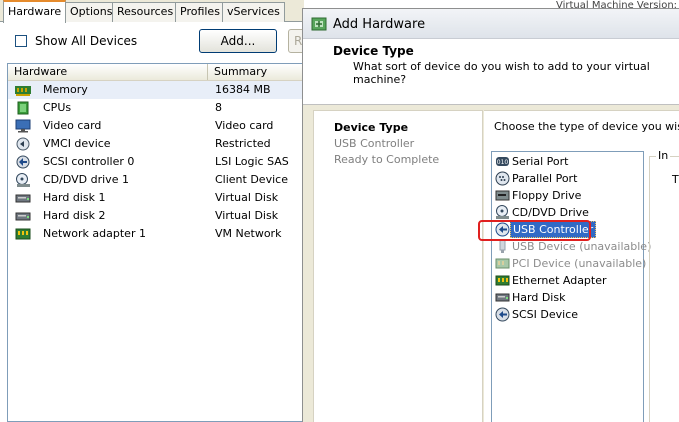  Describe the element at coordinates (86, 179) in the screenshot. I see `hardware-name: CD/DVD drive 1` at that location.